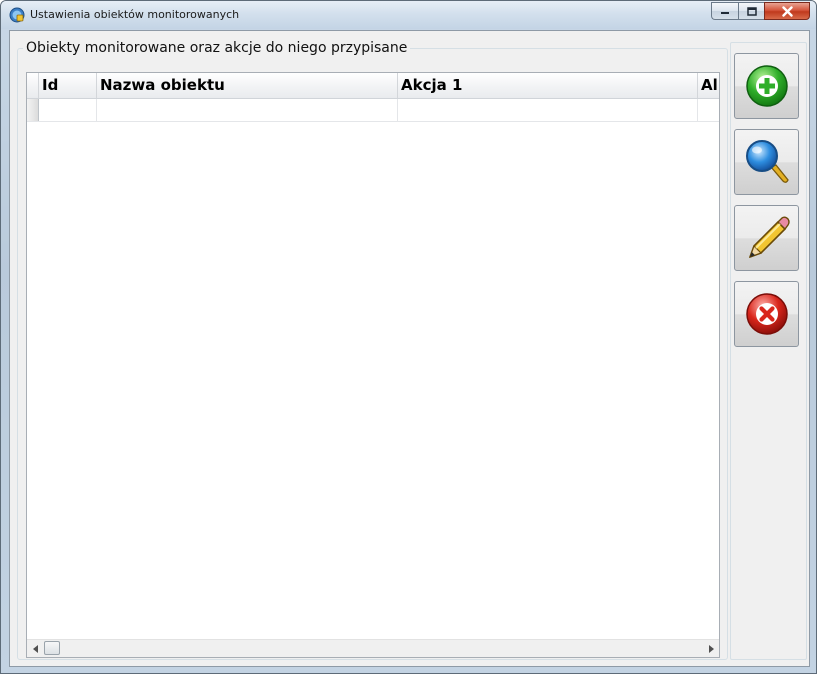  What do you see at coordinates (769, 237) in the screenshot?
I see `edit-icon` at bounding box center [769, 237].